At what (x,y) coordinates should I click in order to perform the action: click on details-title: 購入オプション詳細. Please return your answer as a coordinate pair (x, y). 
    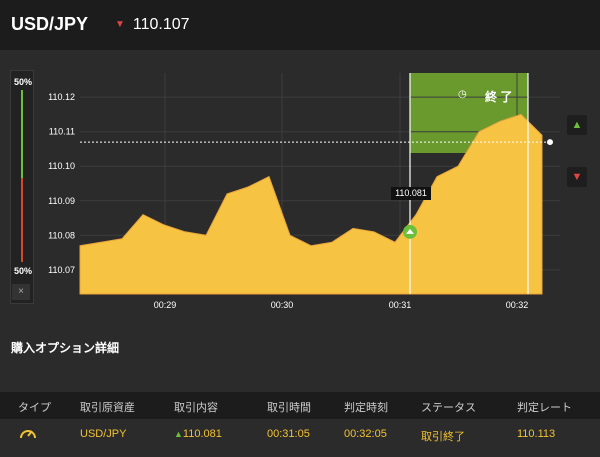
    Looking at the image, I should click on (65, 348).